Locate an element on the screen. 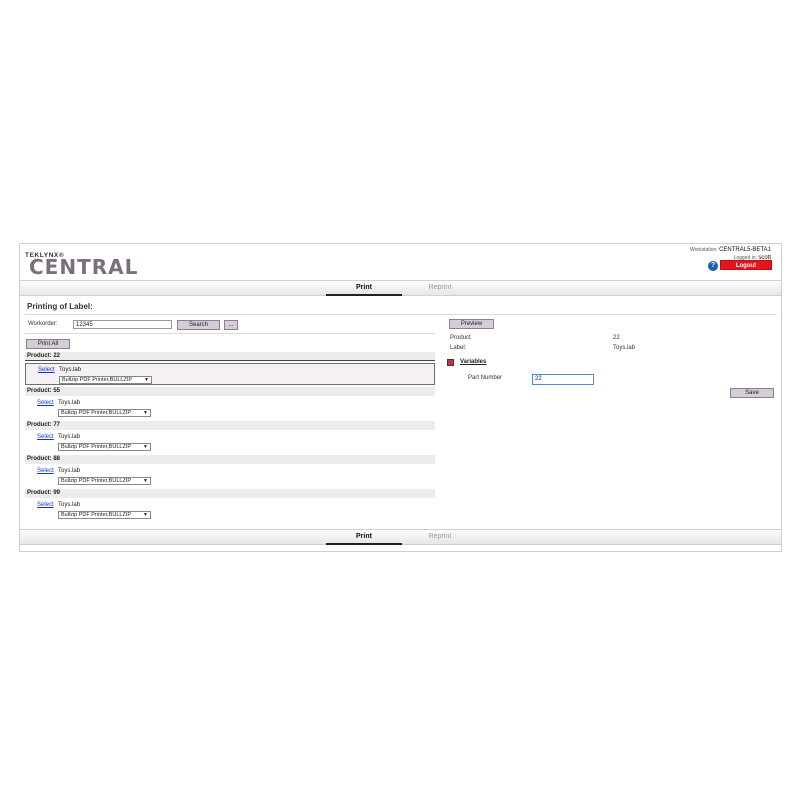  print-all-button: Print All is located at coordinates (48, 344).